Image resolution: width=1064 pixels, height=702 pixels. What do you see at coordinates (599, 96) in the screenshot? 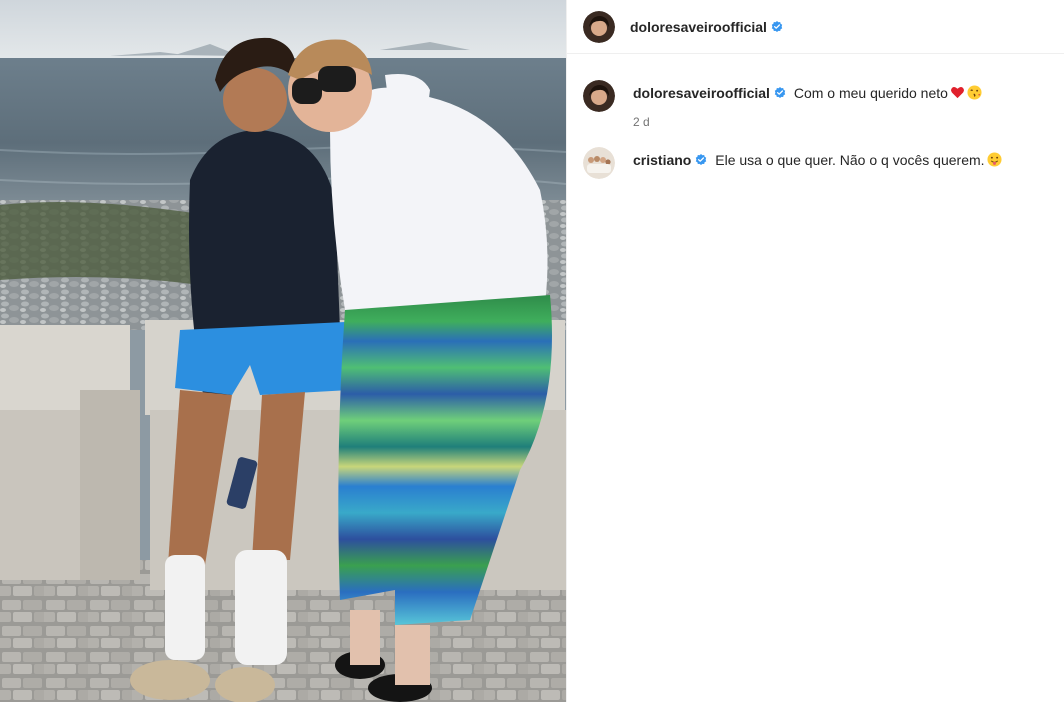
I see `caption-author-avatar` at bounding box center [599, 96].